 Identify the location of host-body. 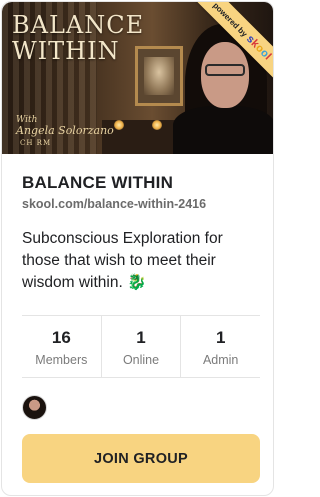
(223, 130).